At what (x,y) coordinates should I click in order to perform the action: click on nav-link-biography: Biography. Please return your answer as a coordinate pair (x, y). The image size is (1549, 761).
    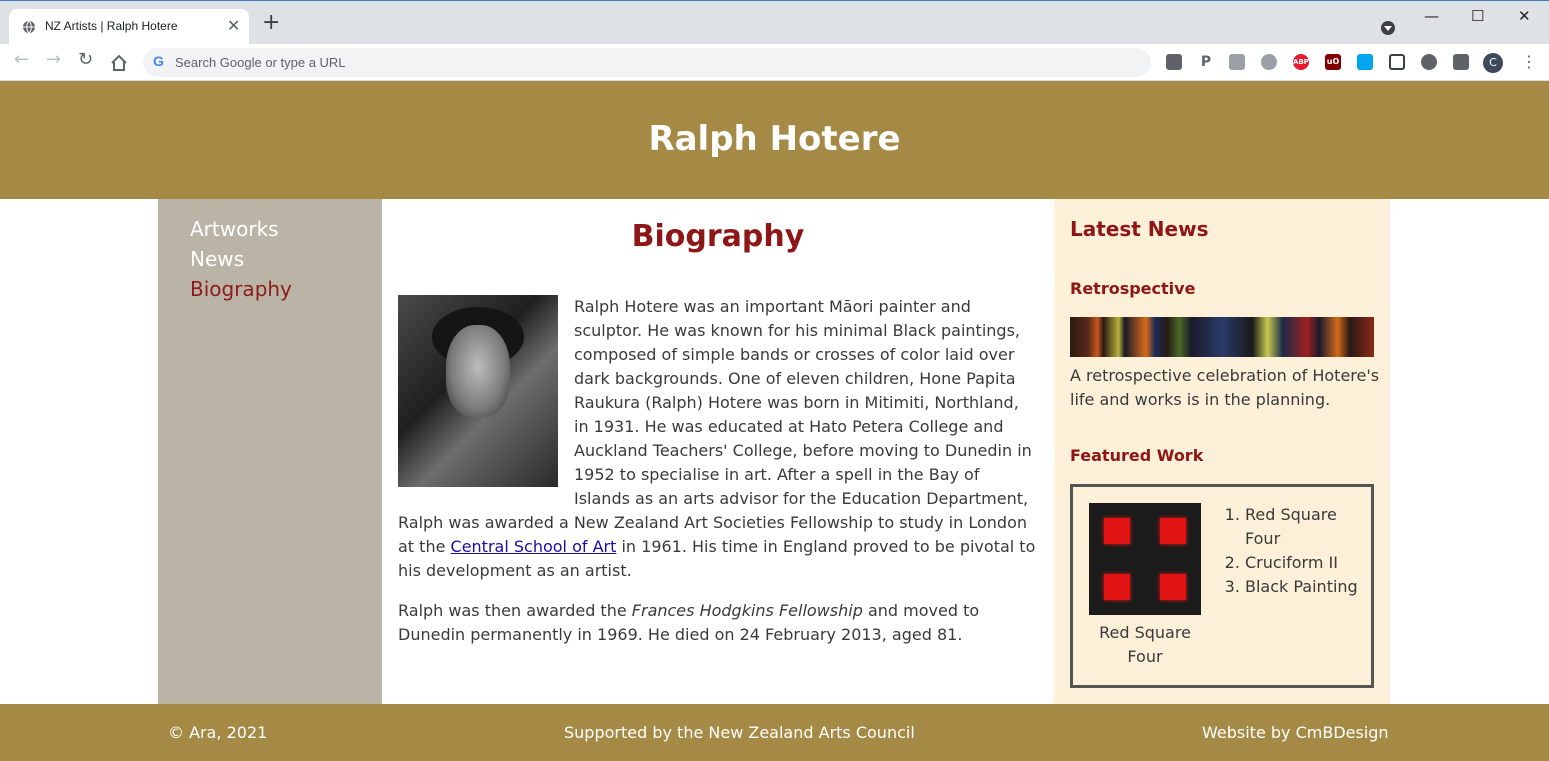
    Looking at the image, I should click on (241, 289).